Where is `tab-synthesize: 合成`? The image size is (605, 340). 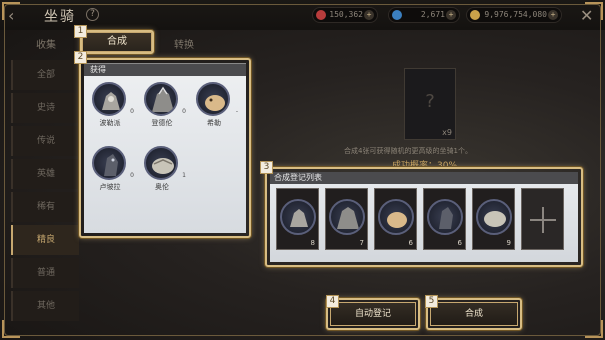 tab-synthesize: 合成 is located at coordinates (117, 42).